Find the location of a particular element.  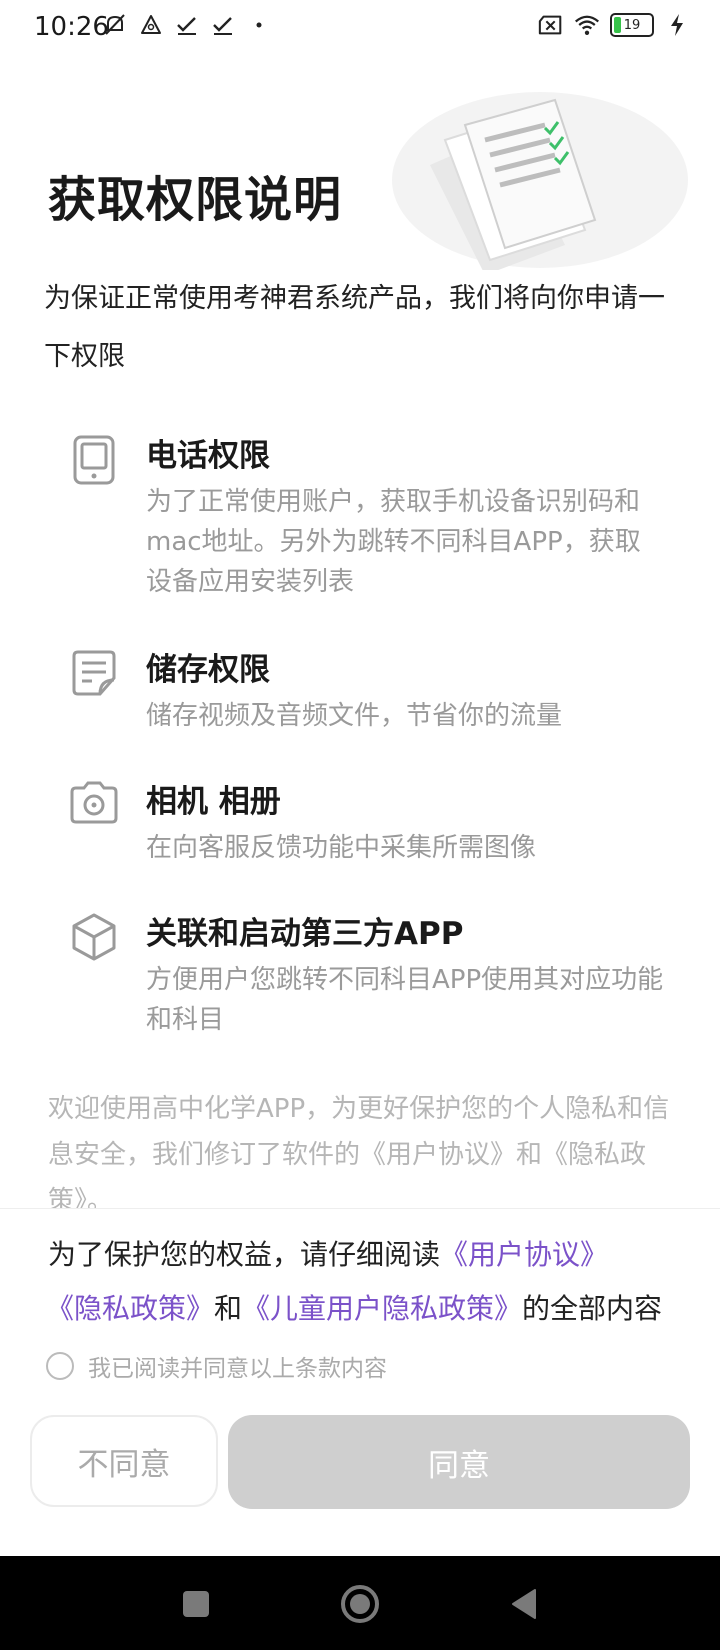

permission-description: 在向客服反馈功能中采集所需图像 is located at coordinates (341, 848).